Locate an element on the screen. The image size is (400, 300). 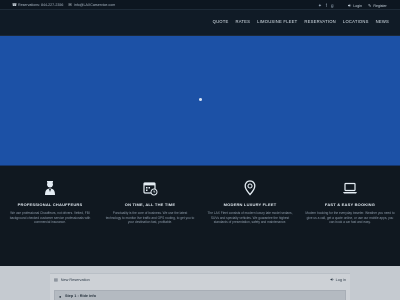
booking-login-label: Log in is located at coordinates (340, 279).